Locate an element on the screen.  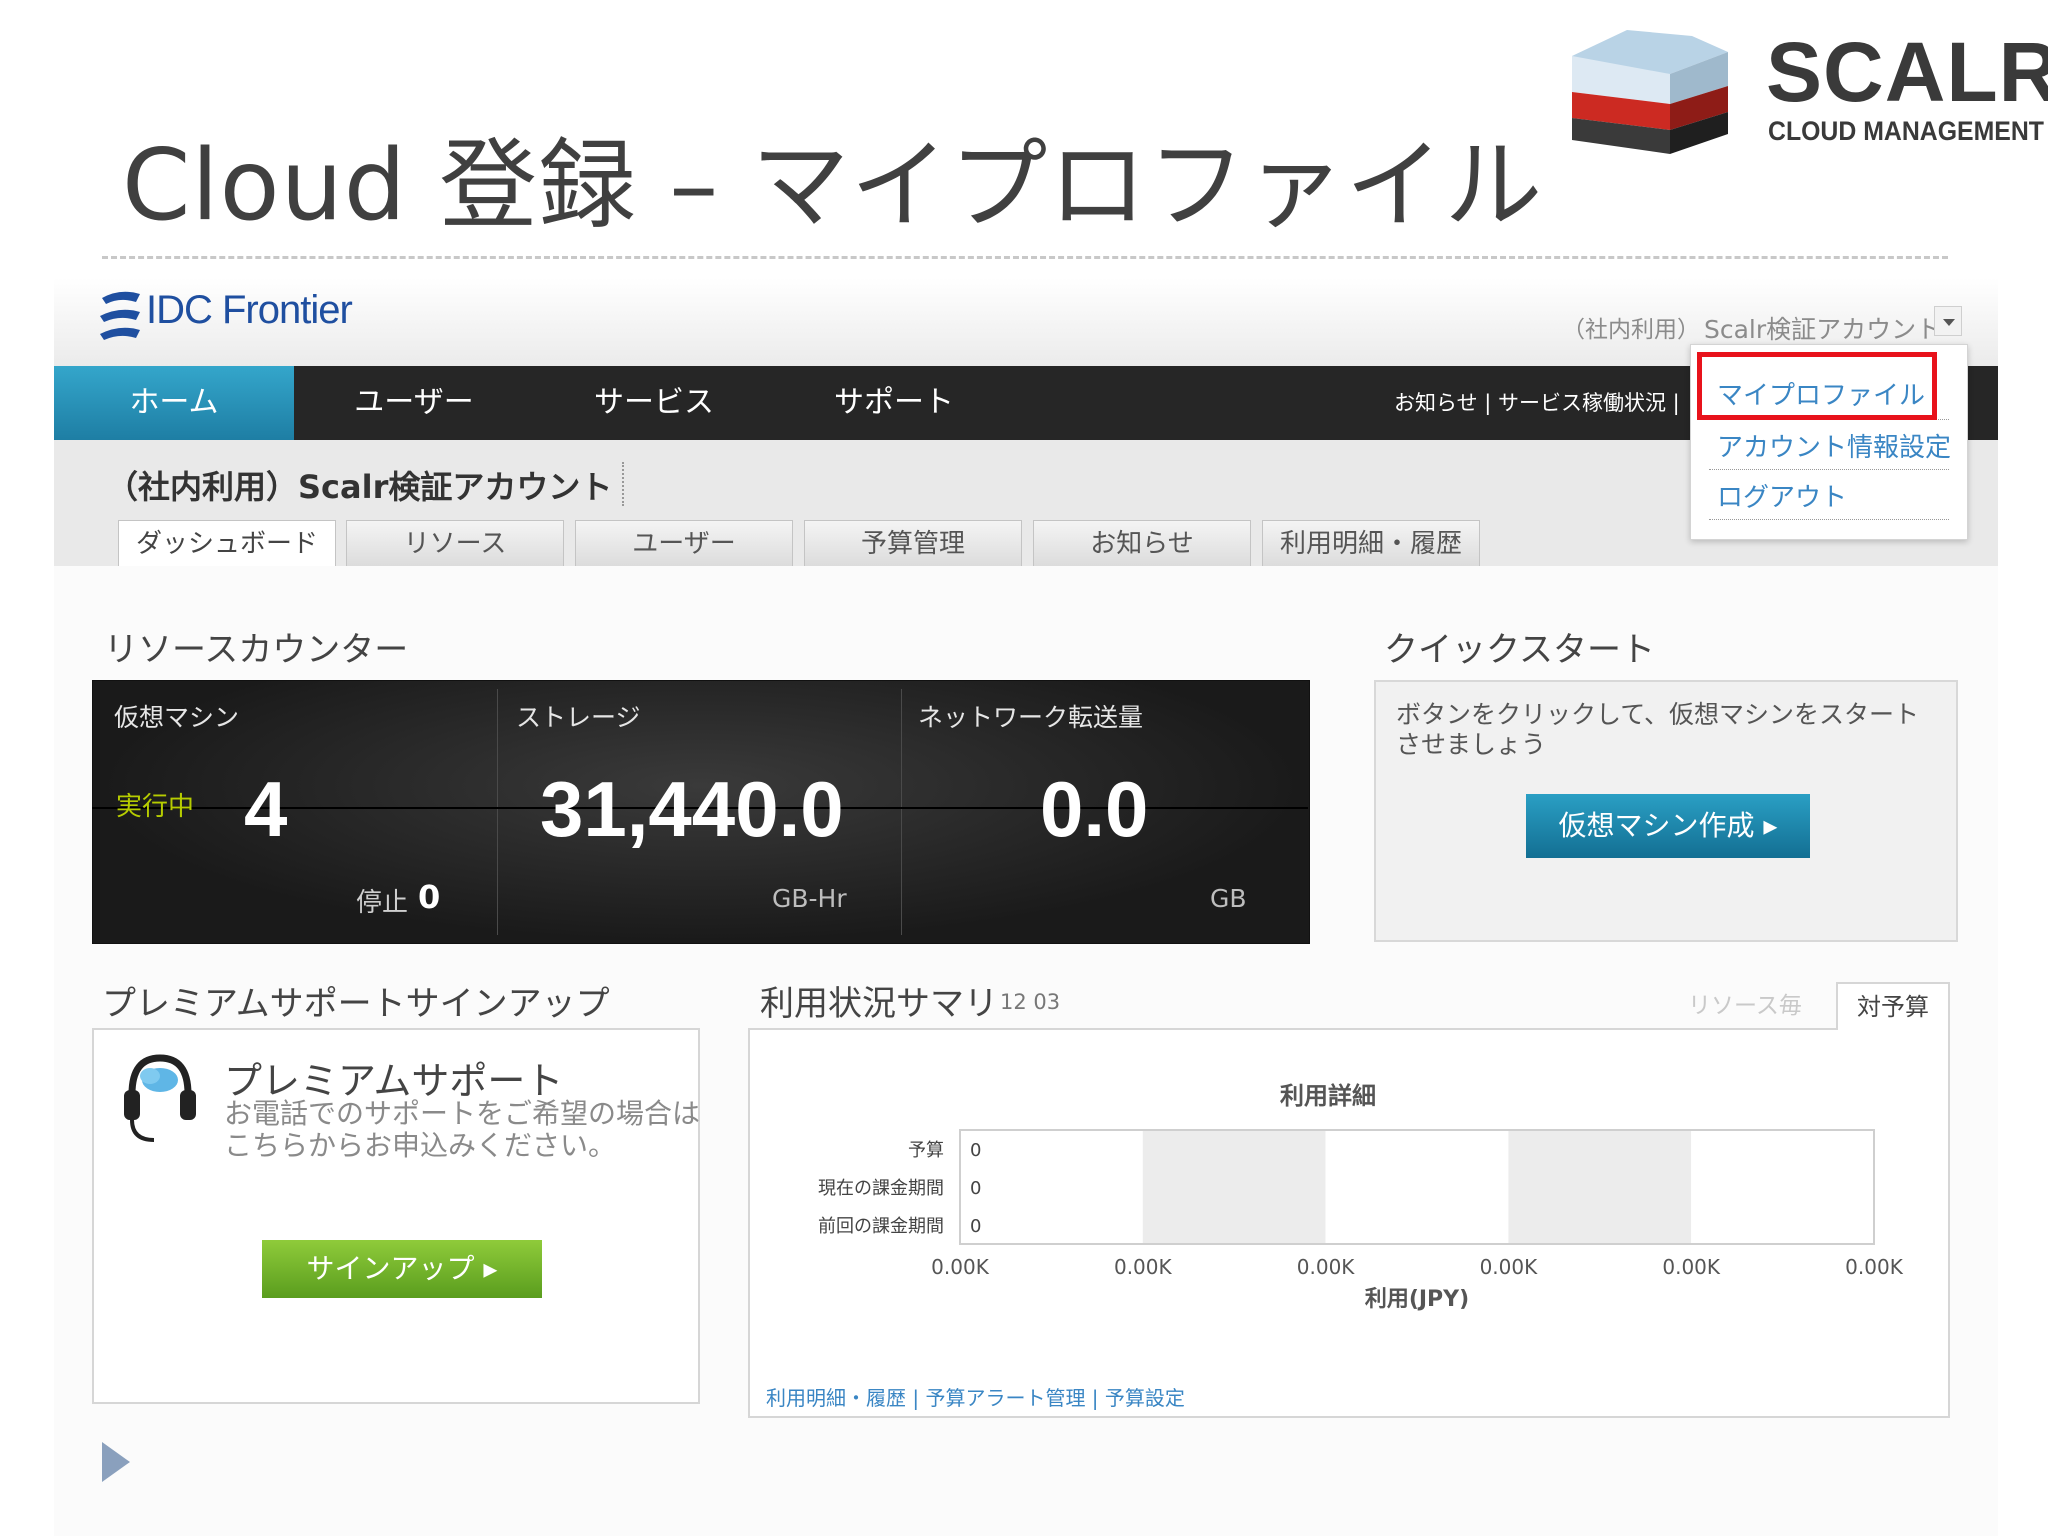
idc-frontier-logo-text: IDC Frontier is located at coordinates (249, 310).